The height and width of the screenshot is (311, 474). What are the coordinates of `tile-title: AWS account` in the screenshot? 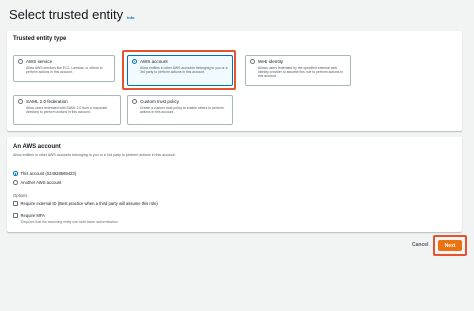 It's located at (154, 61).